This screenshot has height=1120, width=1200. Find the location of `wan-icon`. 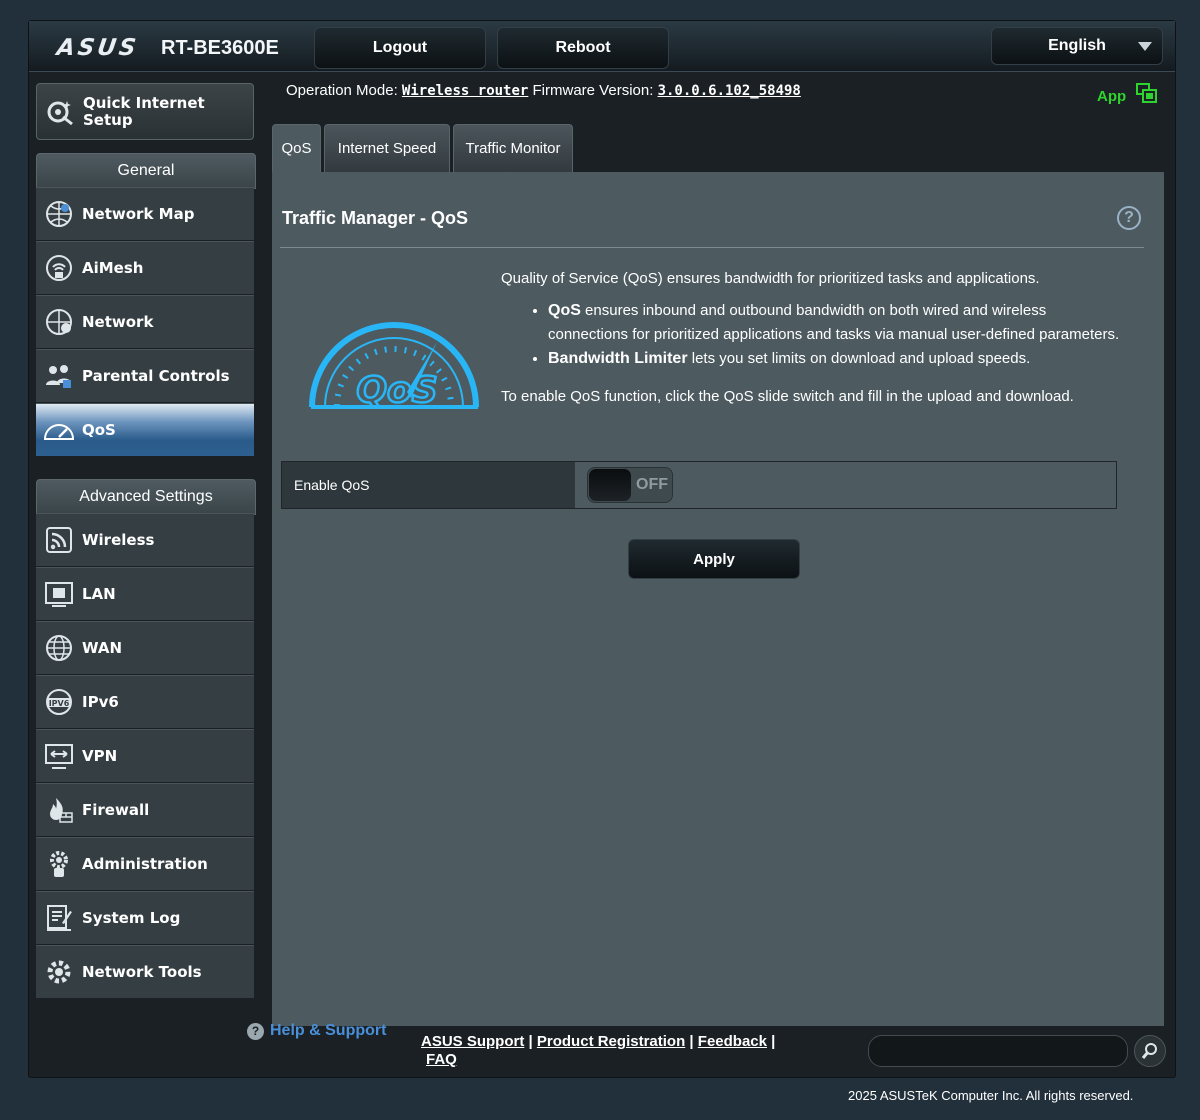

wan-icon is located at coordinates (59, 648).